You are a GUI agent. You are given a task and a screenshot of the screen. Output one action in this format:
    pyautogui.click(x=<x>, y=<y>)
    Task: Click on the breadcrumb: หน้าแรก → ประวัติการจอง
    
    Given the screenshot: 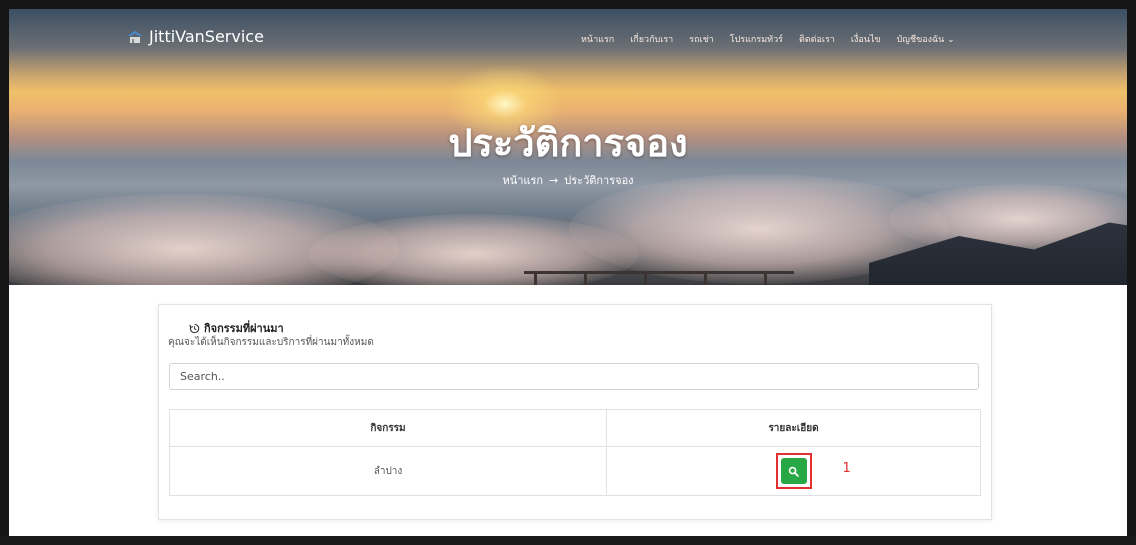 What is the action you would take?
    pyautogui.click(x=568, y=180)
    